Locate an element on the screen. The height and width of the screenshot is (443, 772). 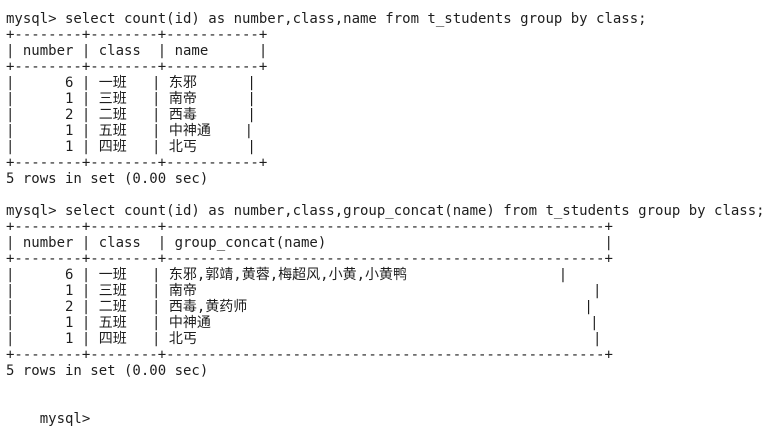
table-1-row: | 1 | 四班 | 北丐 | is located at coordinates (131, 147).